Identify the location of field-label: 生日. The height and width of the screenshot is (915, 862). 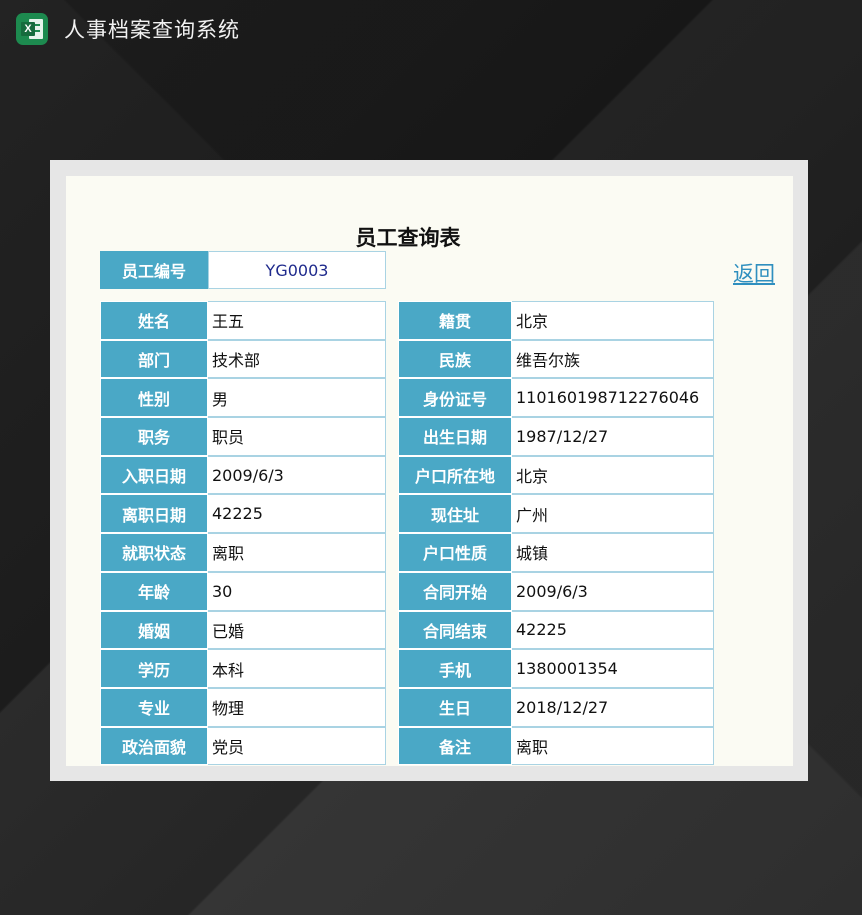
(455, 707).